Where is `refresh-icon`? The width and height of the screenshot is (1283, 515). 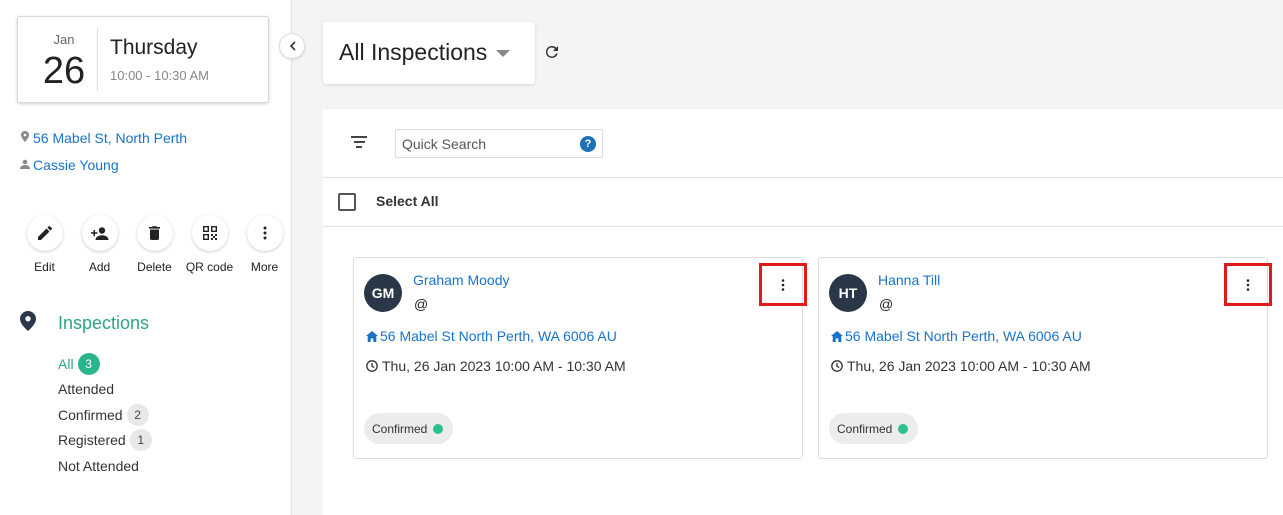
refresh-icon is located at coordinates (551, 51).